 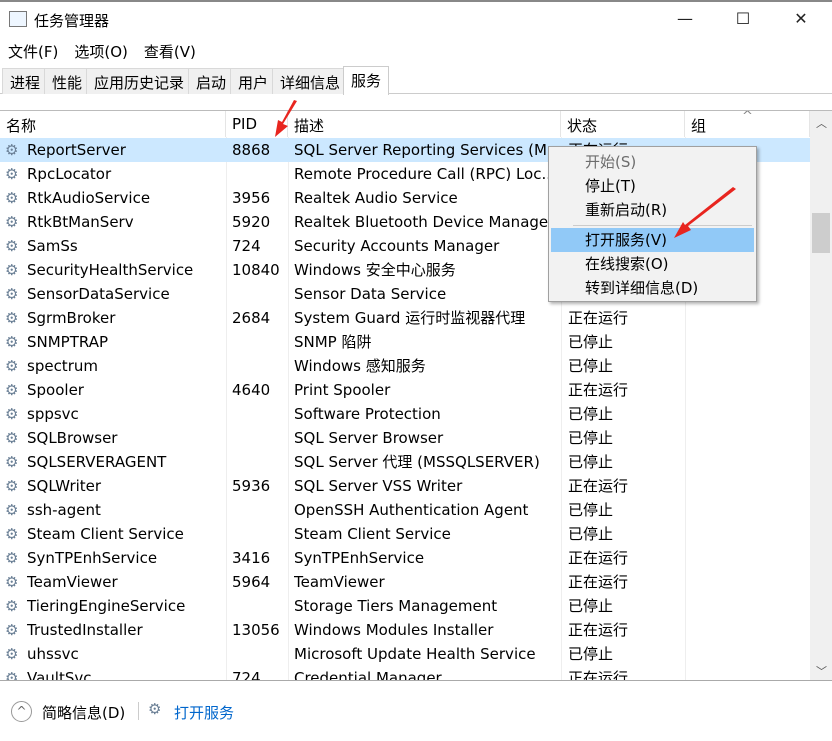 I want to click on tab-processes: 进程, so click(x=25, y=81).